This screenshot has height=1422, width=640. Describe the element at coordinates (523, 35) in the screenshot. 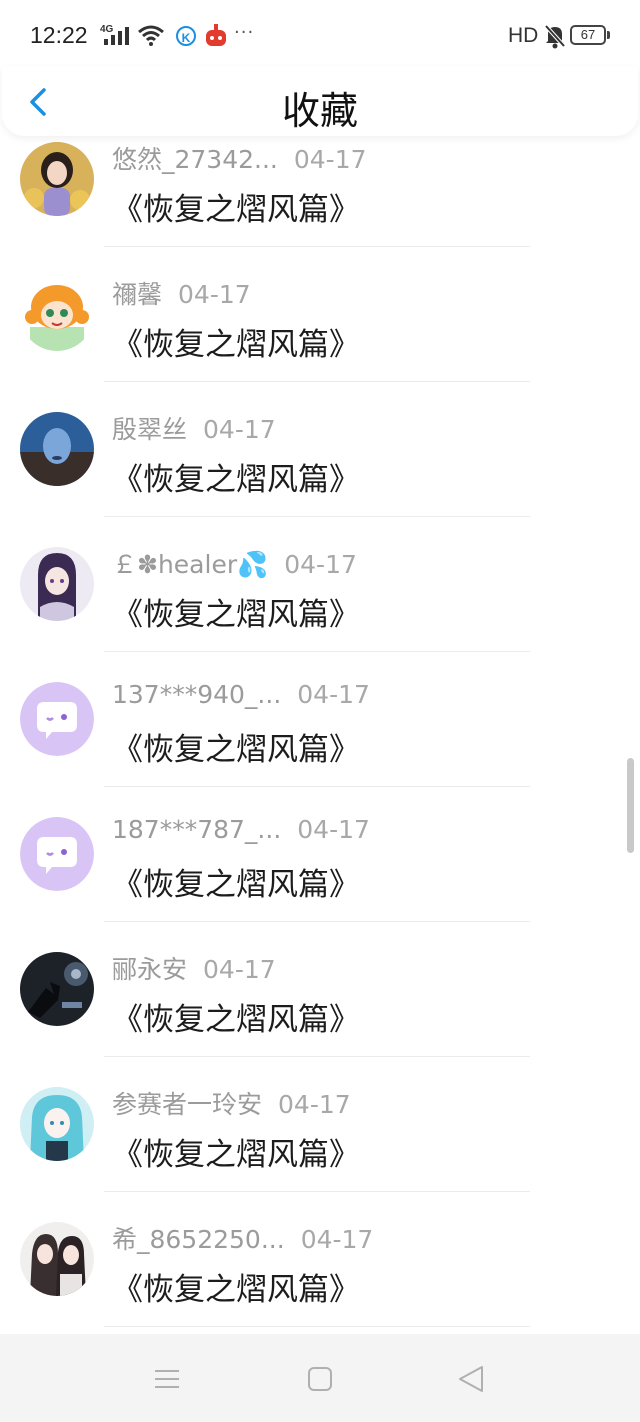

I see `hd-label: HD` at that location.